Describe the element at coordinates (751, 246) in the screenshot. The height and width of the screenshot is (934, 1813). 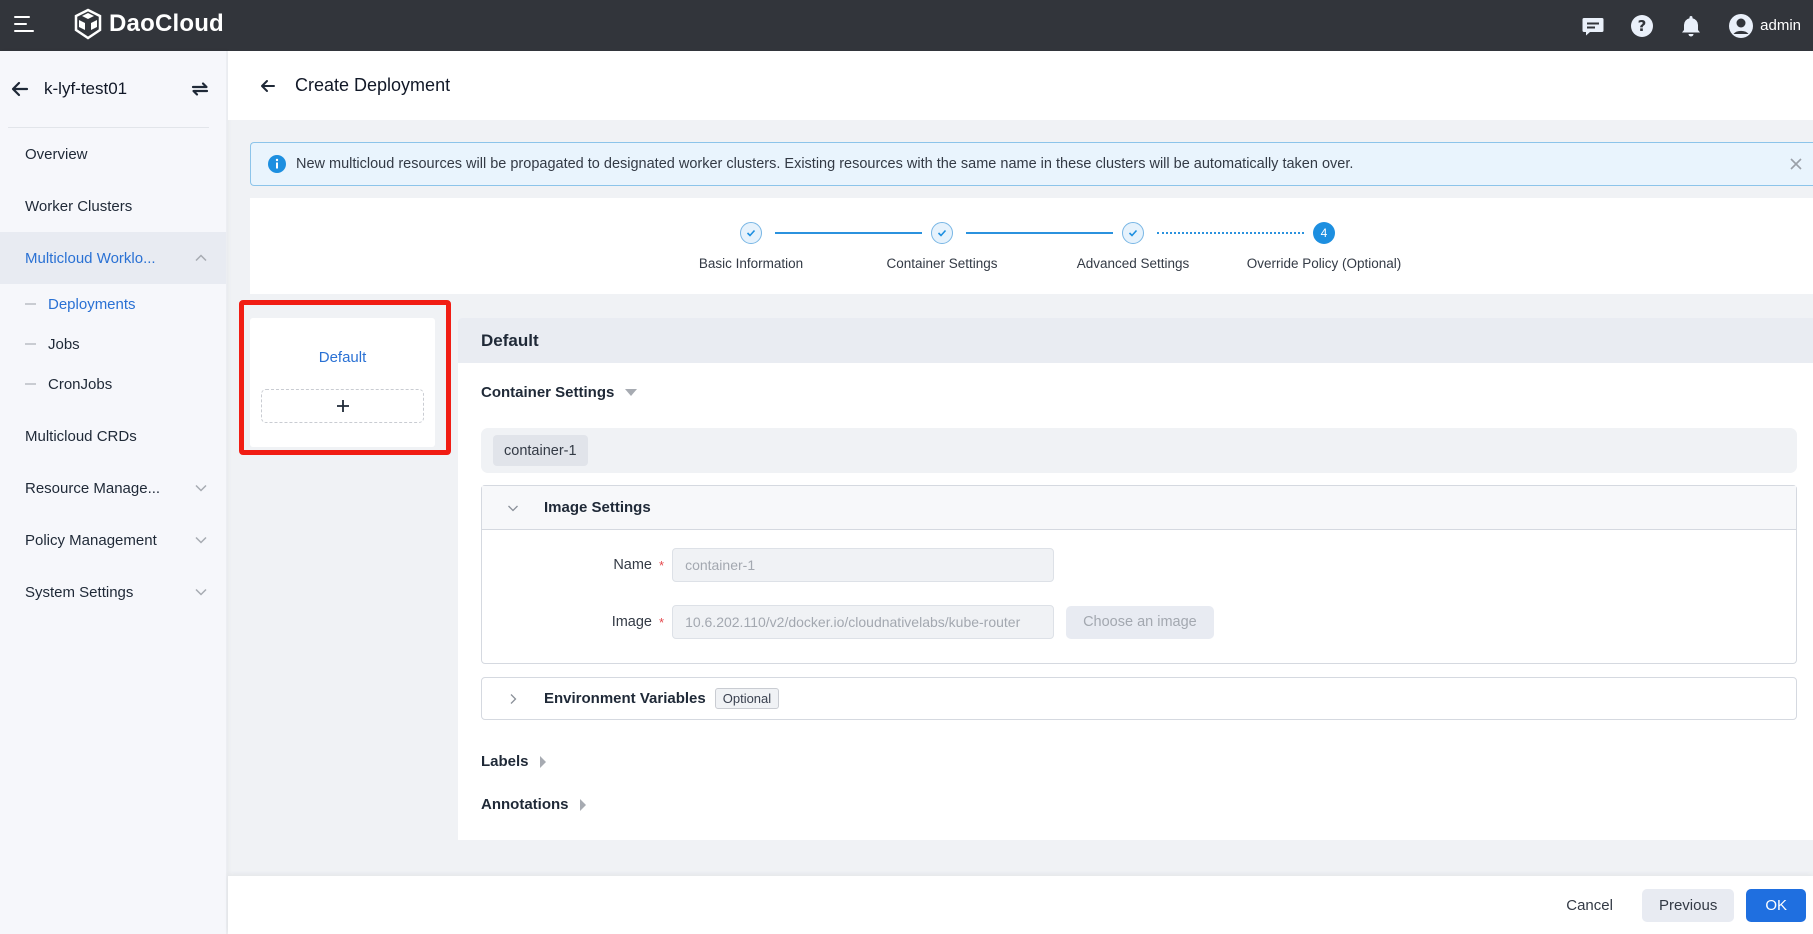
I see `step-basic-information: Basic Information` at that location.